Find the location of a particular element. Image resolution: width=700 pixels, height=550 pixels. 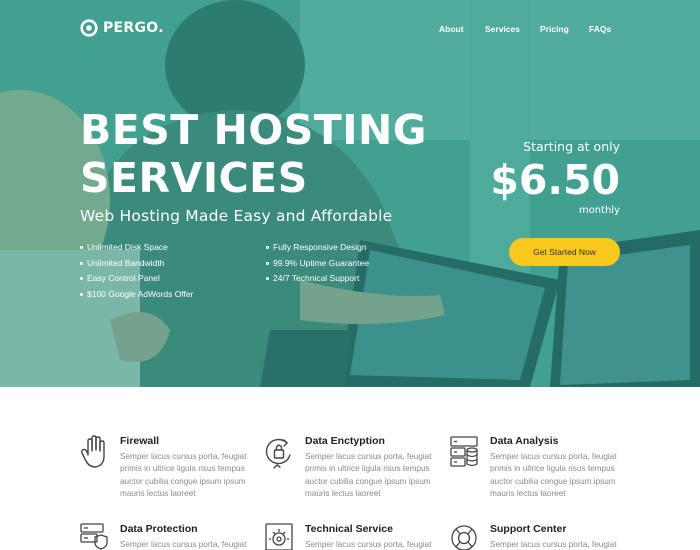

hero-headline-line1: BEST HOSTING is located at coordinates (253, 130).